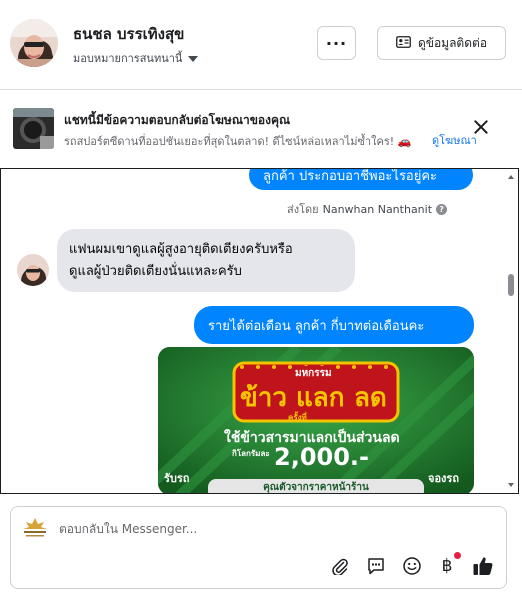  I want to click on view-contact-info-label: ดูข้อมูลติดต่อ, so click(452, 42).